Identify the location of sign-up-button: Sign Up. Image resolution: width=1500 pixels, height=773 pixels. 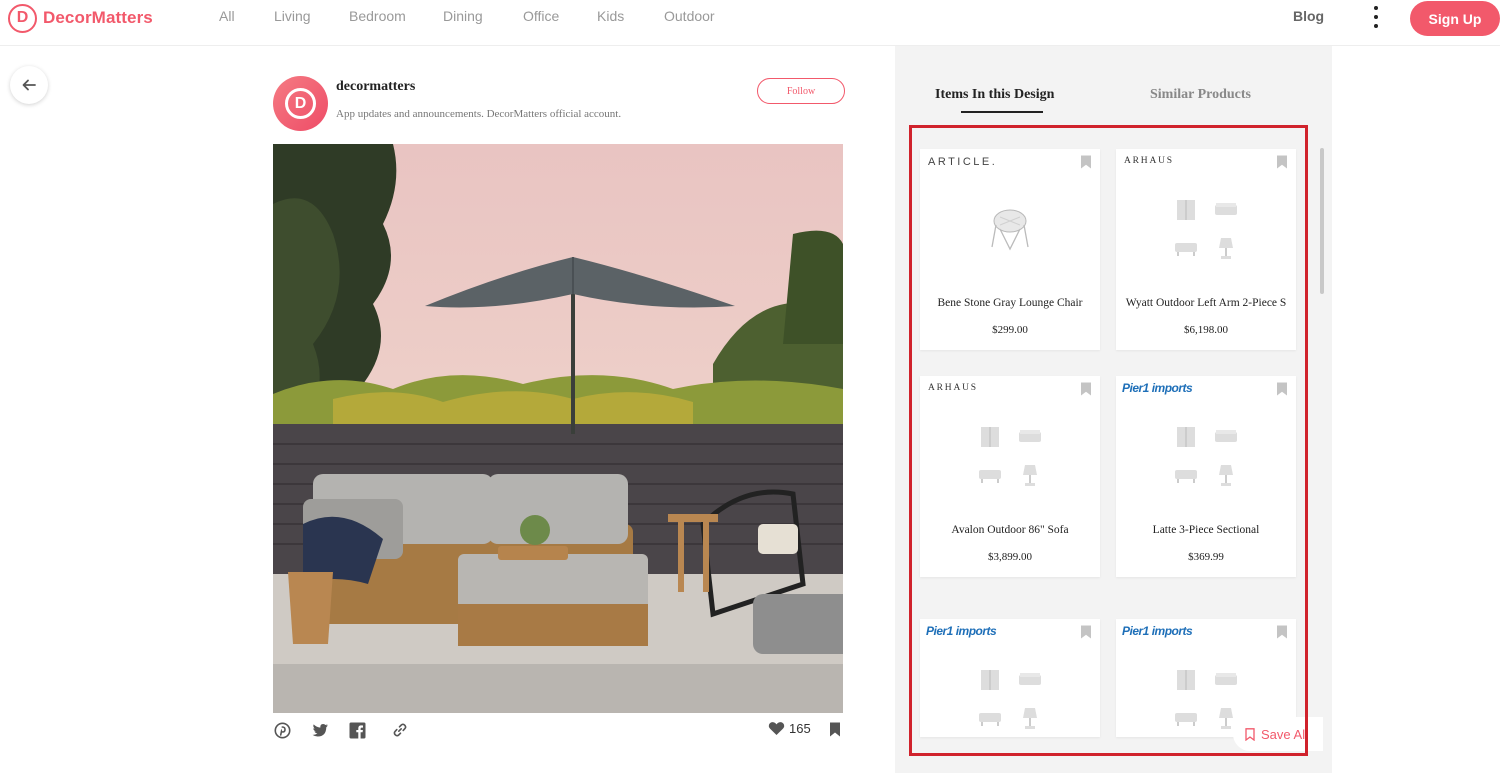
(1455, 18).